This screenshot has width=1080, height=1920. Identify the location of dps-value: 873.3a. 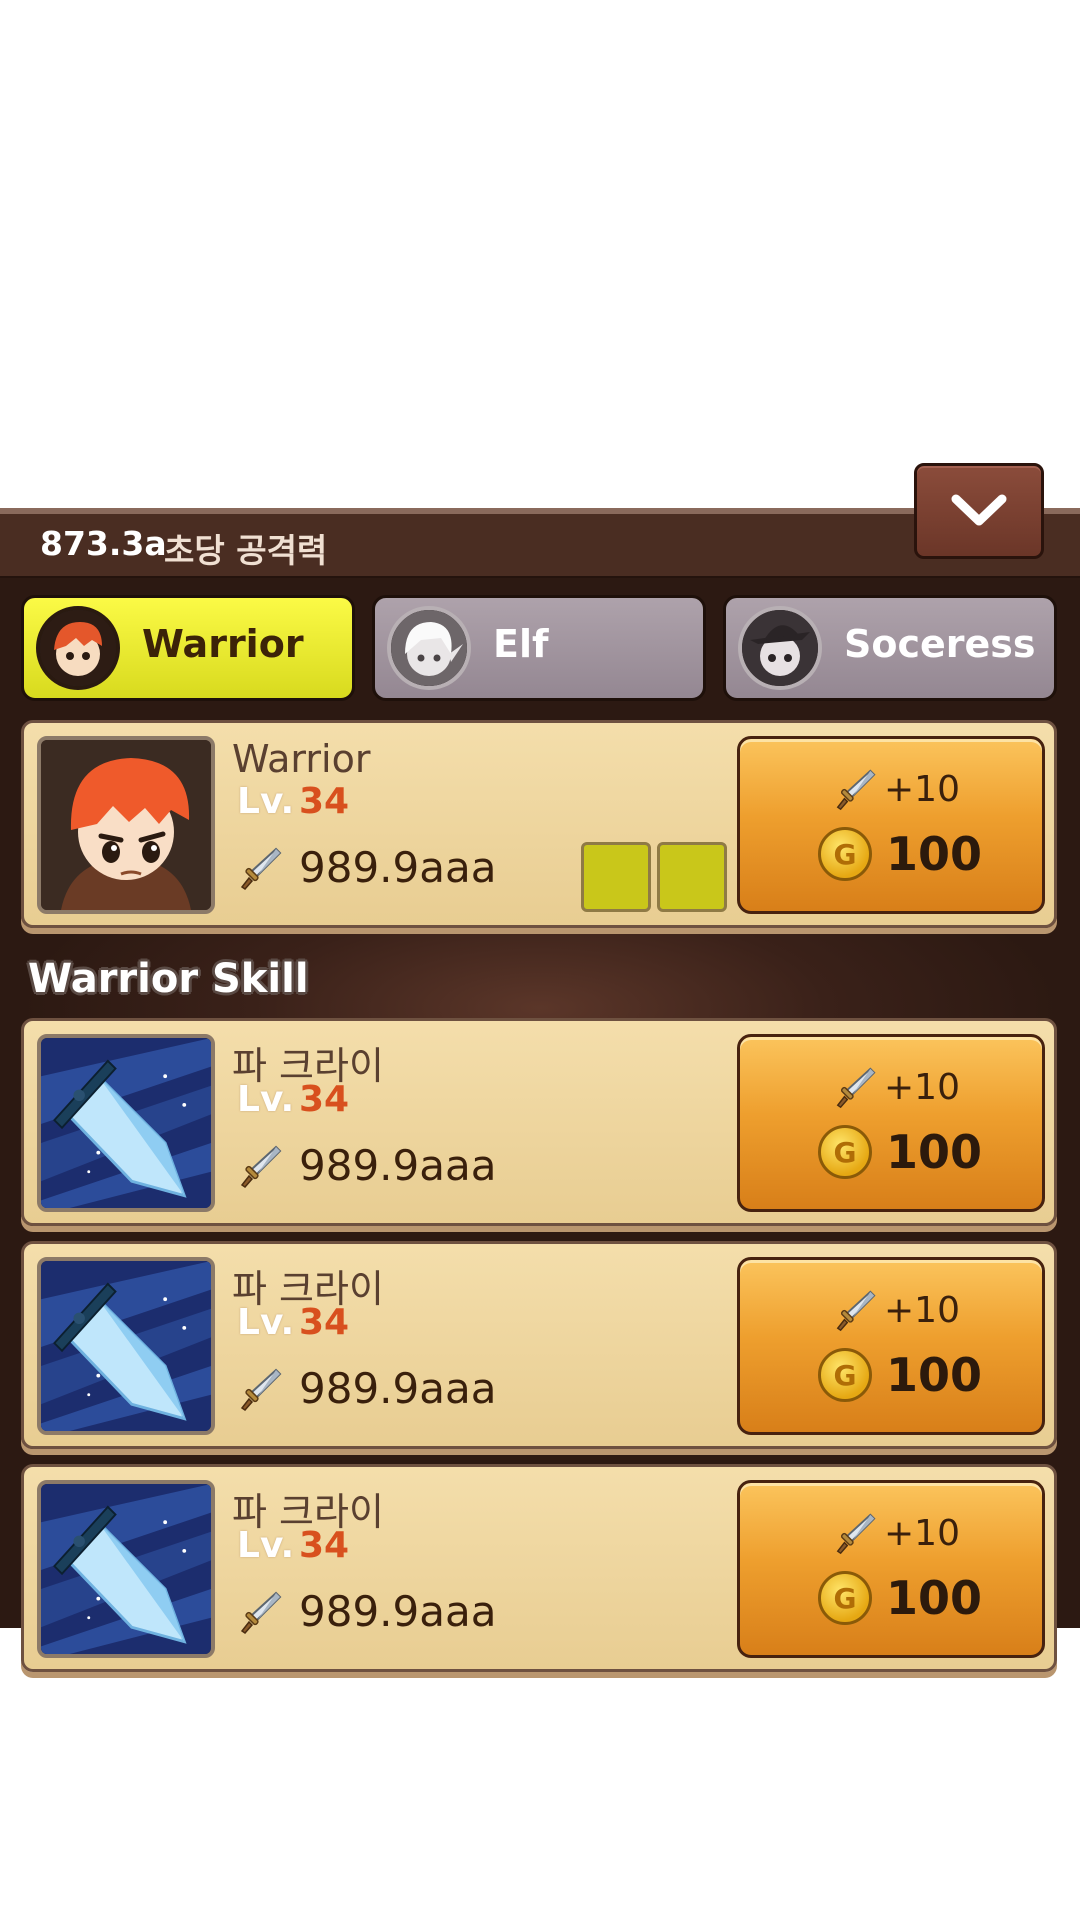
(103, 543).